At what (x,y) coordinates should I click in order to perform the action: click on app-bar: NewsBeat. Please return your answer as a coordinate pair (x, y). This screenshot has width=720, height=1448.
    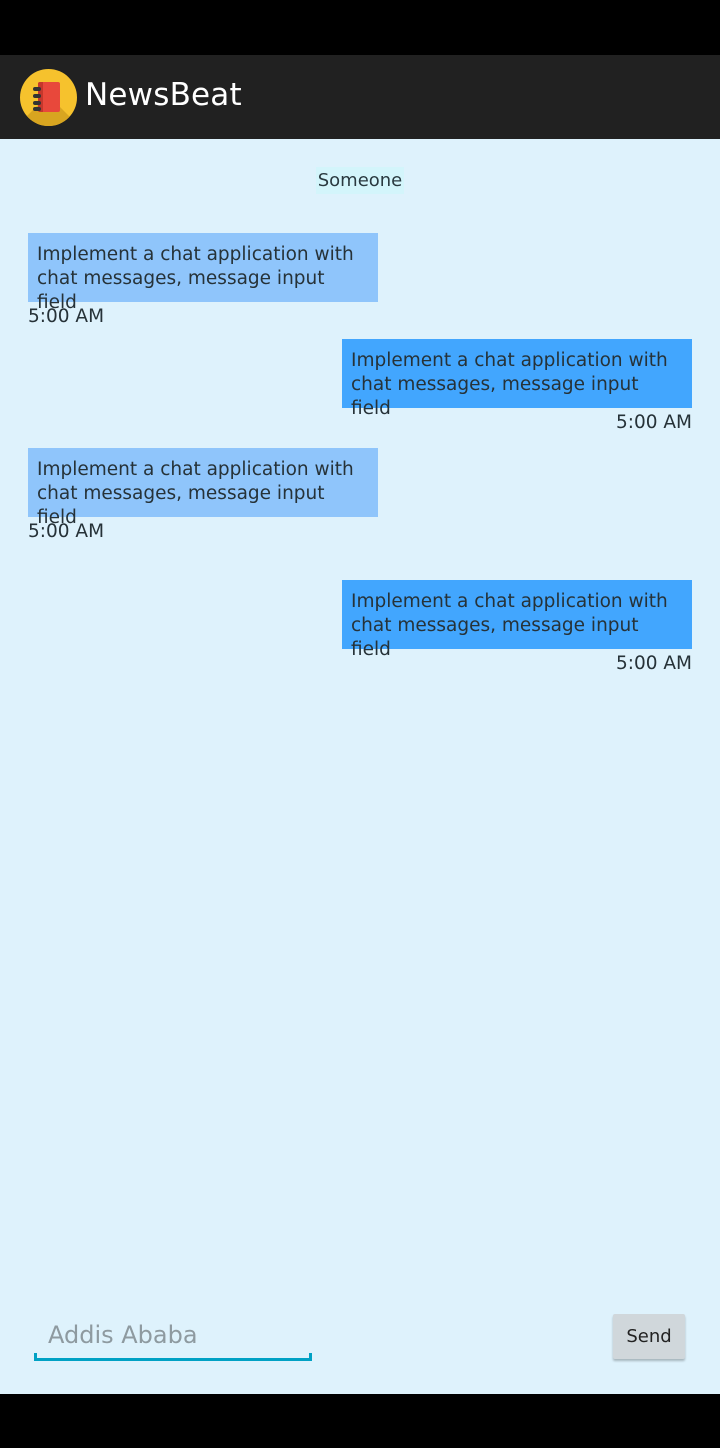
    Looking at the image, I should click on (360, 97).